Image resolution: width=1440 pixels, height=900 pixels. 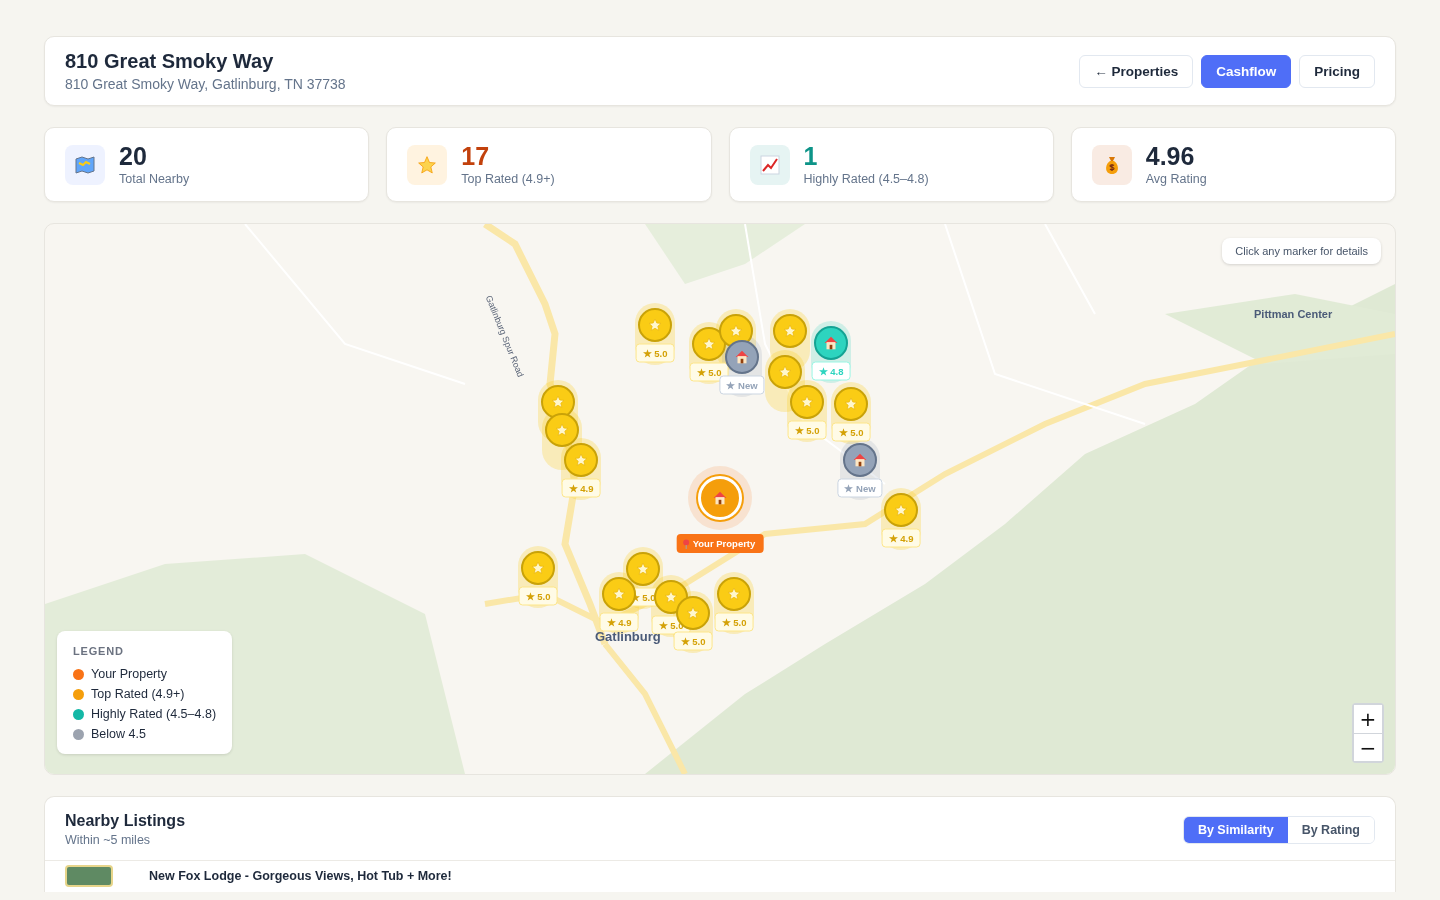 What do you see at coordinates (1170, 156) in the screenshot?
I see `stat-value: 4.96` at bounding box center [1170, 156].